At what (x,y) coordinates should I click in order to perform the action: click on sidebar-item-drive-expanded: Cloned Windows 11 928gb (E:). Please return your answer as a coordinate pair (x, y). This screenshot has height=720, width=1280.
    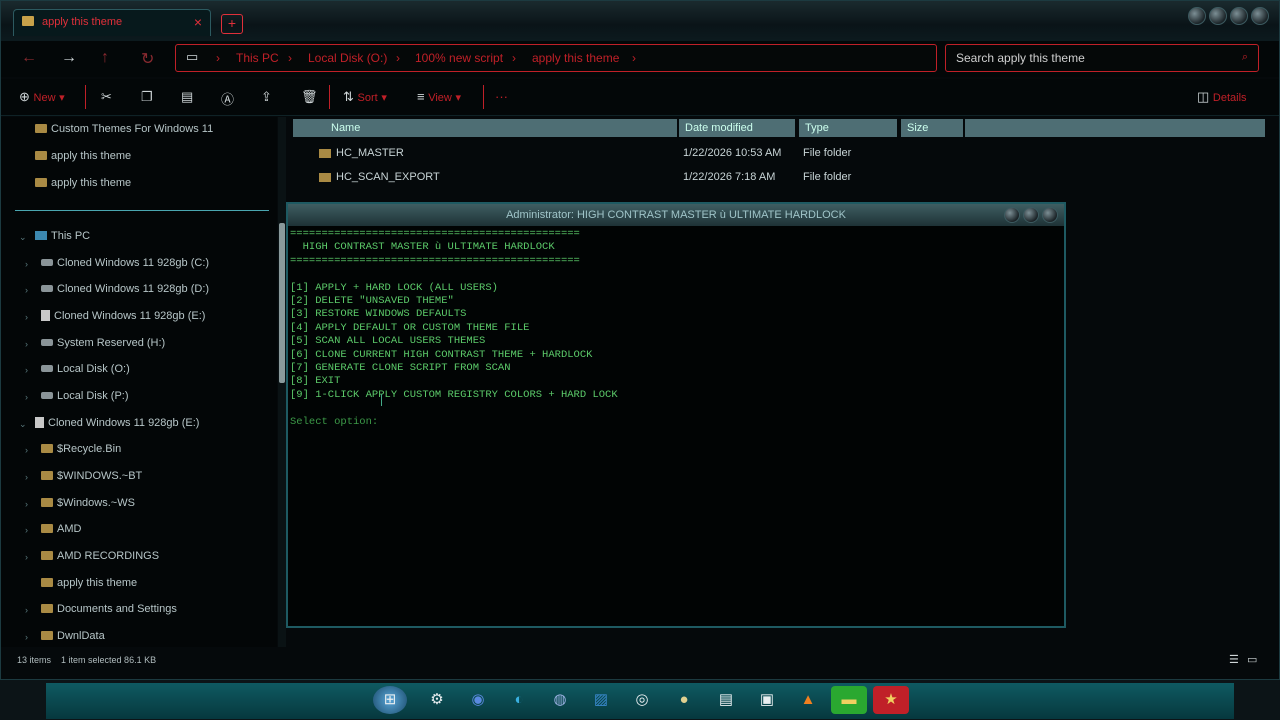
    Looking at the image, I should click on (117, 426).